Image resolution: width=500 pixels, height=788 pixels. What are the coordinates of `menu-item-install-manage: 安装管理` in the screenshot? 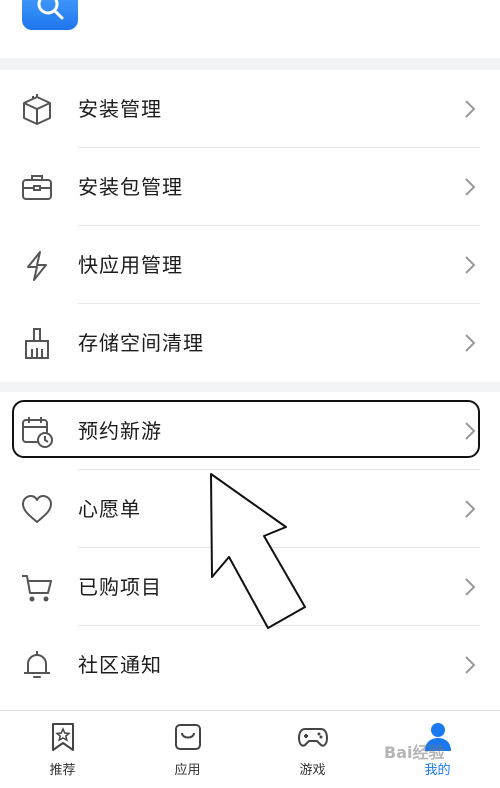 It's located at (250, 109).